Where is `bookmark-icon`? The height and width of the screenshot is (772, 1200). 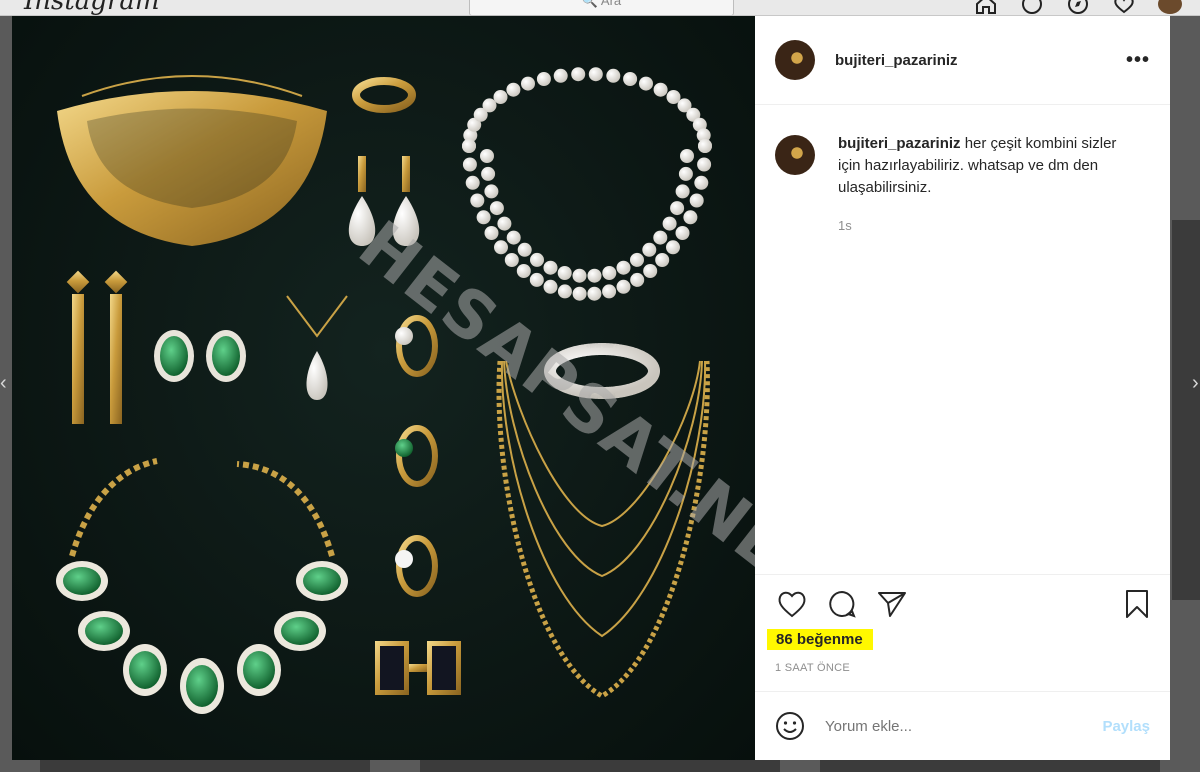 bookmark-icon is located at coordinates (1137, 604).